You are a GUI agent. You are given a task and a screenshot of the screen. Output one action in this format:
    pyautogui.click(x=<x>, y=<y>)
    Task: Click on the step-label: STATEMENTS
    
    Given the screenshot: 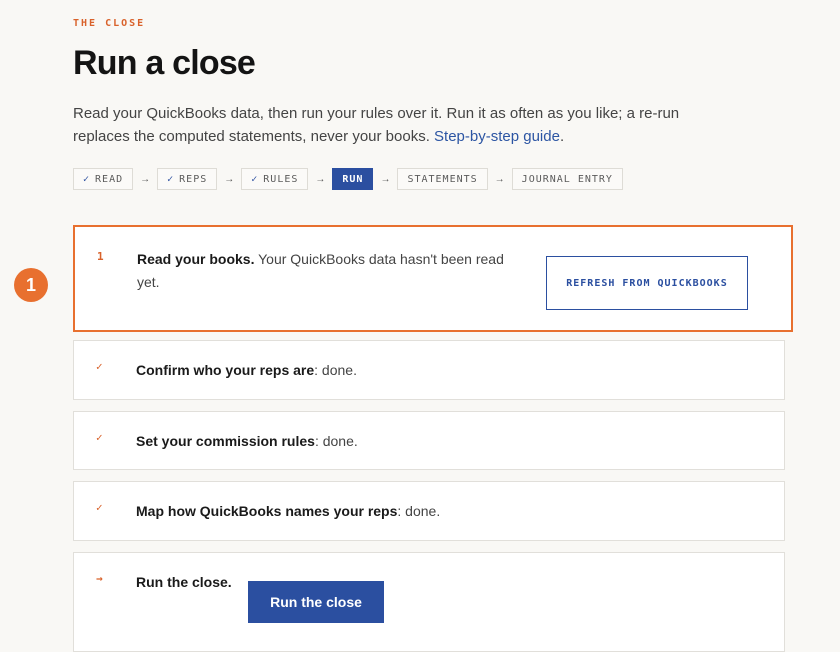 What is the action you would take?
    pyautogui.click(x=442, y=179)
    